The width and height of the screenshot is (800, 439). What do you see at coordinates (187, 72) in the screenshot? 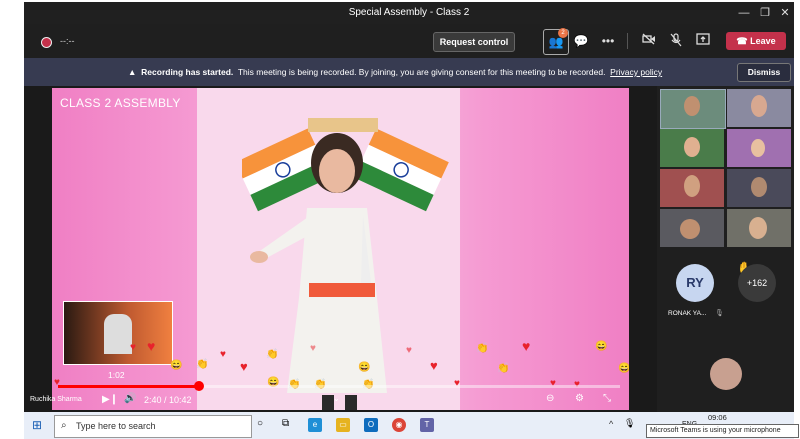
I see `notice-bold: Recording has started.` at bounding box center [187, 72].